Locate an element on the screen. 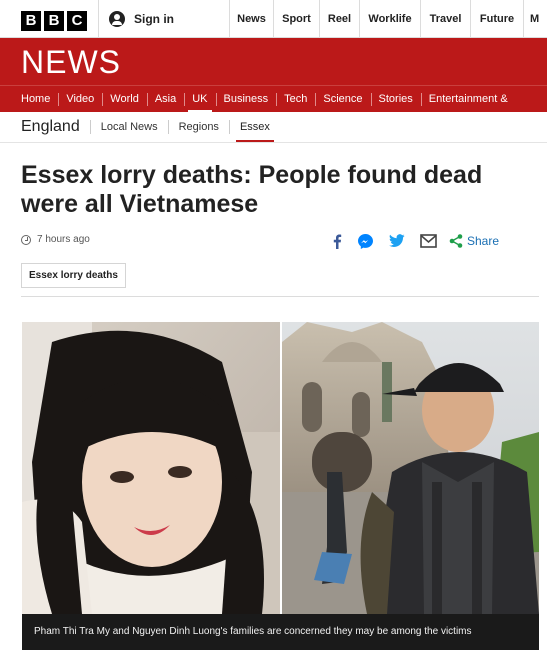  sign-in-label: Sign in is located at coordinates (154, 19).